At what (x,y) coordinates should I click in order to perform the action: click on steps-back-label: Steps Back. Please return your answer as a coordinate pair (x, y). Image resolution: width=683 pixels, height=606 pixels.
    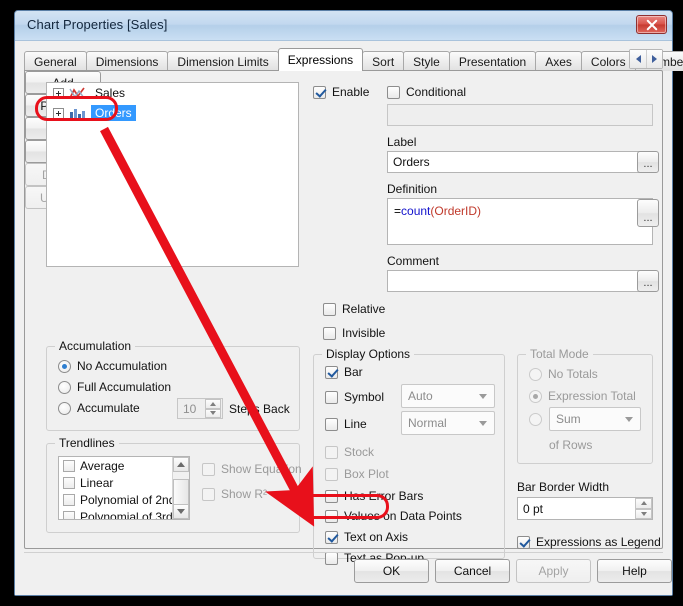
    Looking at the image, I should click on (259, 409).